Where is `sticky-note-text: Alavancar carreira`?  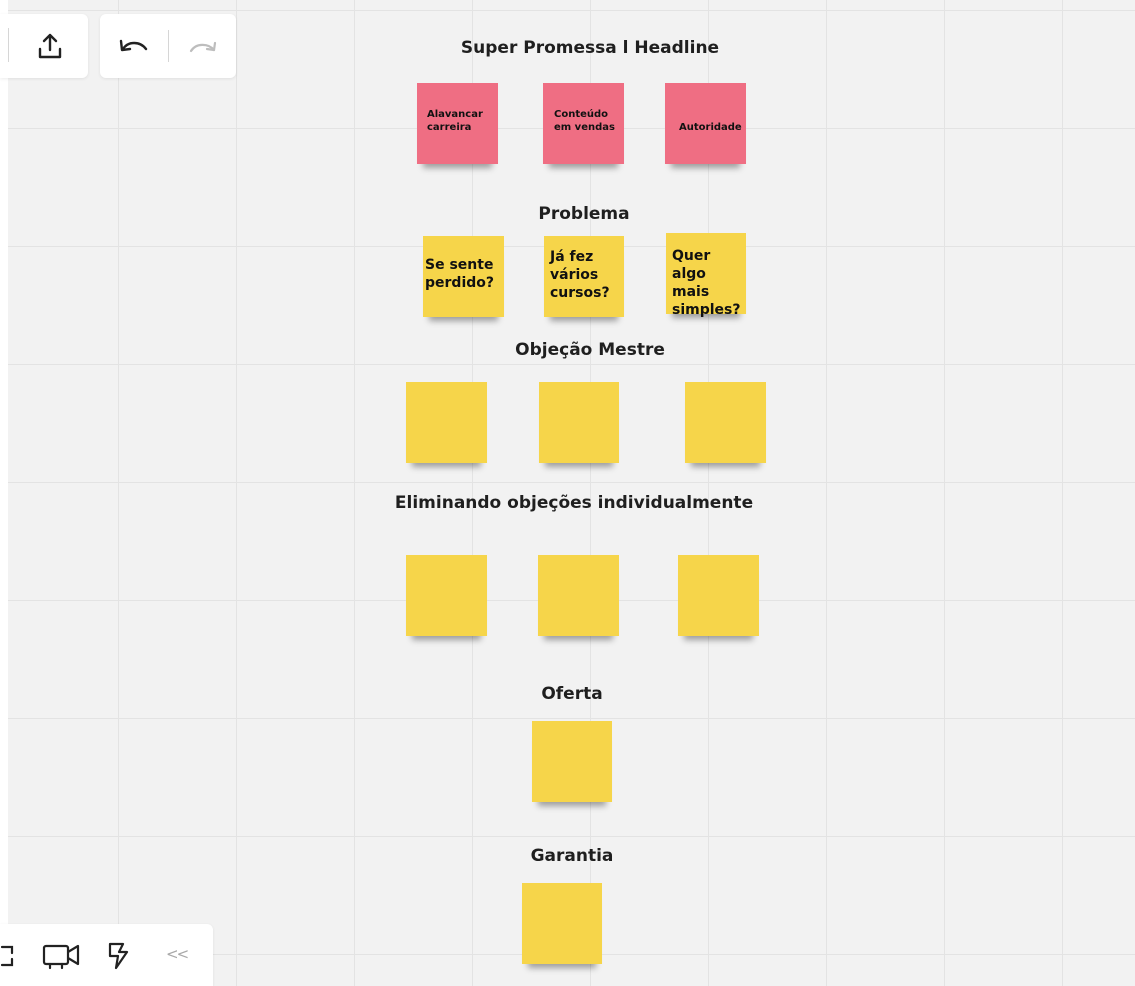 sticky-note-text: Alavancar carreira is located at coordinates (455, 121).